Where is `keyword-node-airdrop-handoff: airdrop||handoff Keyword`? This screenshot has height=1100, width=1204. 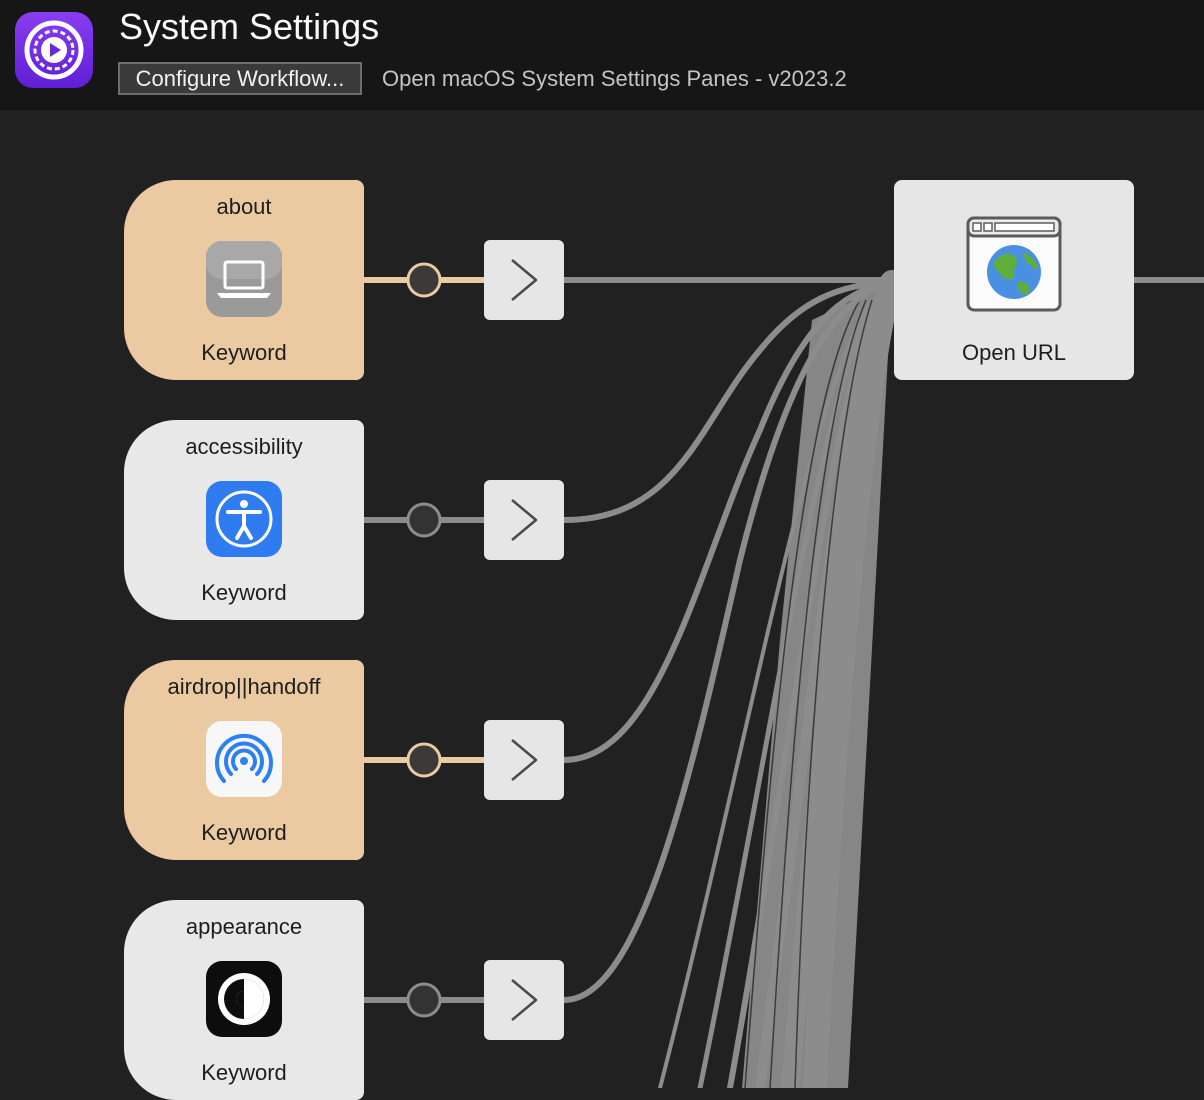
keyword-node-airdrop-handoff: airdrop||handoff Keyword is located at coordinates (244, 760).